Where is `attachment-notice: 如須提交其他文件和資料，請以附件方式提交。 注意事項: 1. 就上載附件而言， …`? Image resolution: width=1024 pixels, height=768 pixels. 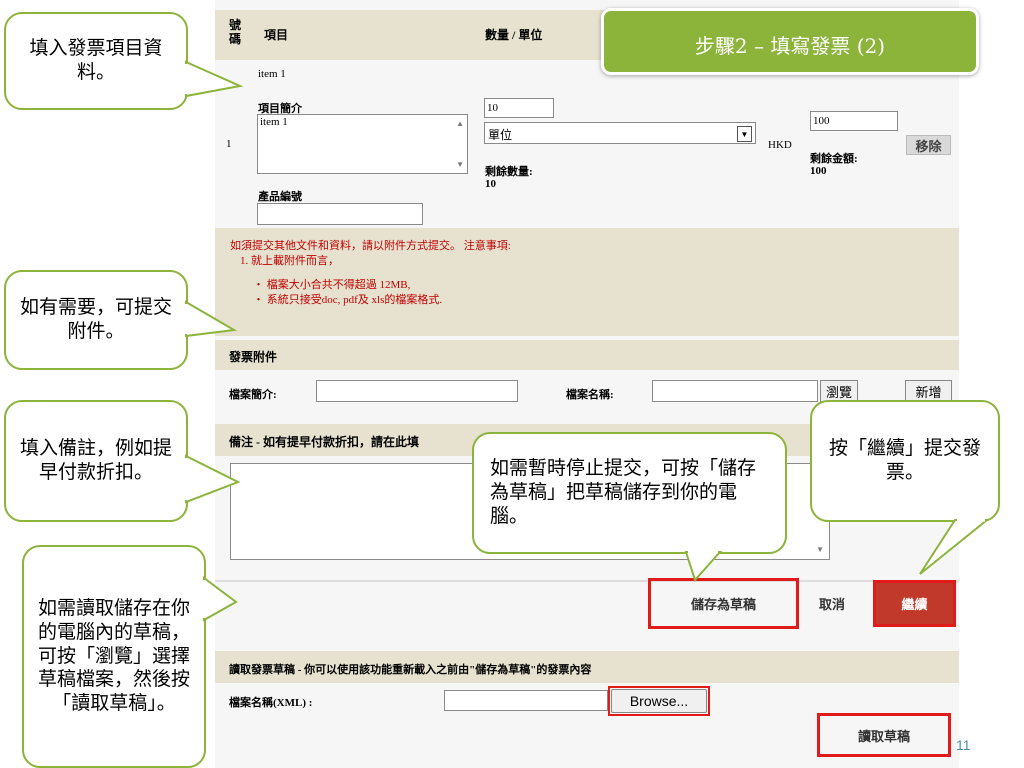
attachment-notice: 如須提交其他文件和資料，請以附件方式提交。 注意事項: 1. 就上載附件而言， … is located at coordinates (587, 282).